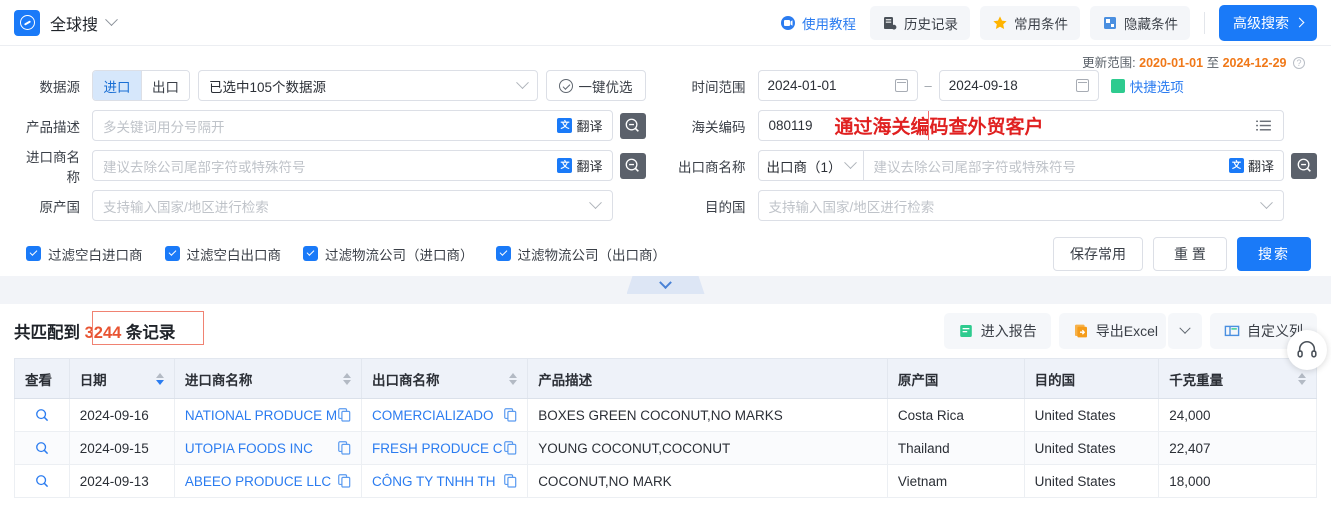 This screenshot has width=1331, height=529. Describe the element at coordinates (1268, 22) in the screenshot. I see `advanced-search-button: 高级搜索` at that location.